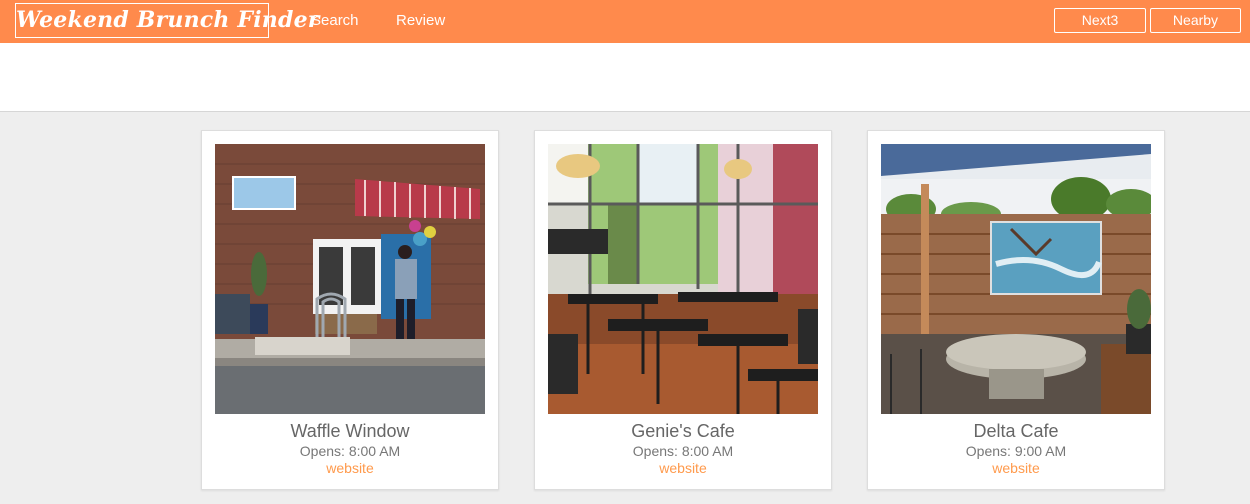  I want to click on nearby-button: Nearby, so click(1195, 20).